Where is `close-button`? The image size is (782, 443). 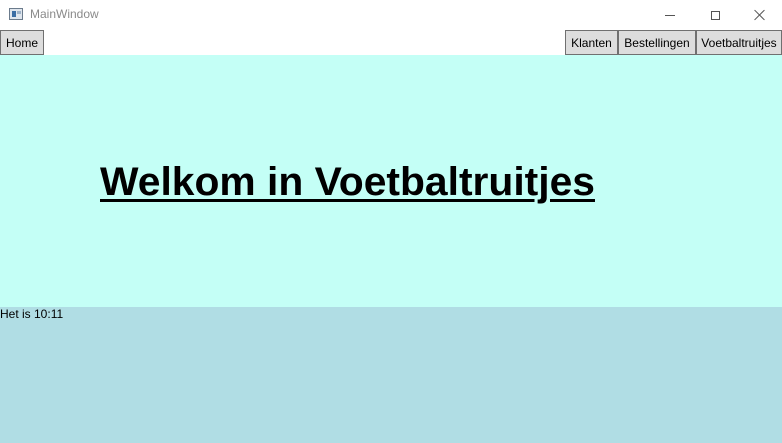 close-button is located at coordinates (759, 15).